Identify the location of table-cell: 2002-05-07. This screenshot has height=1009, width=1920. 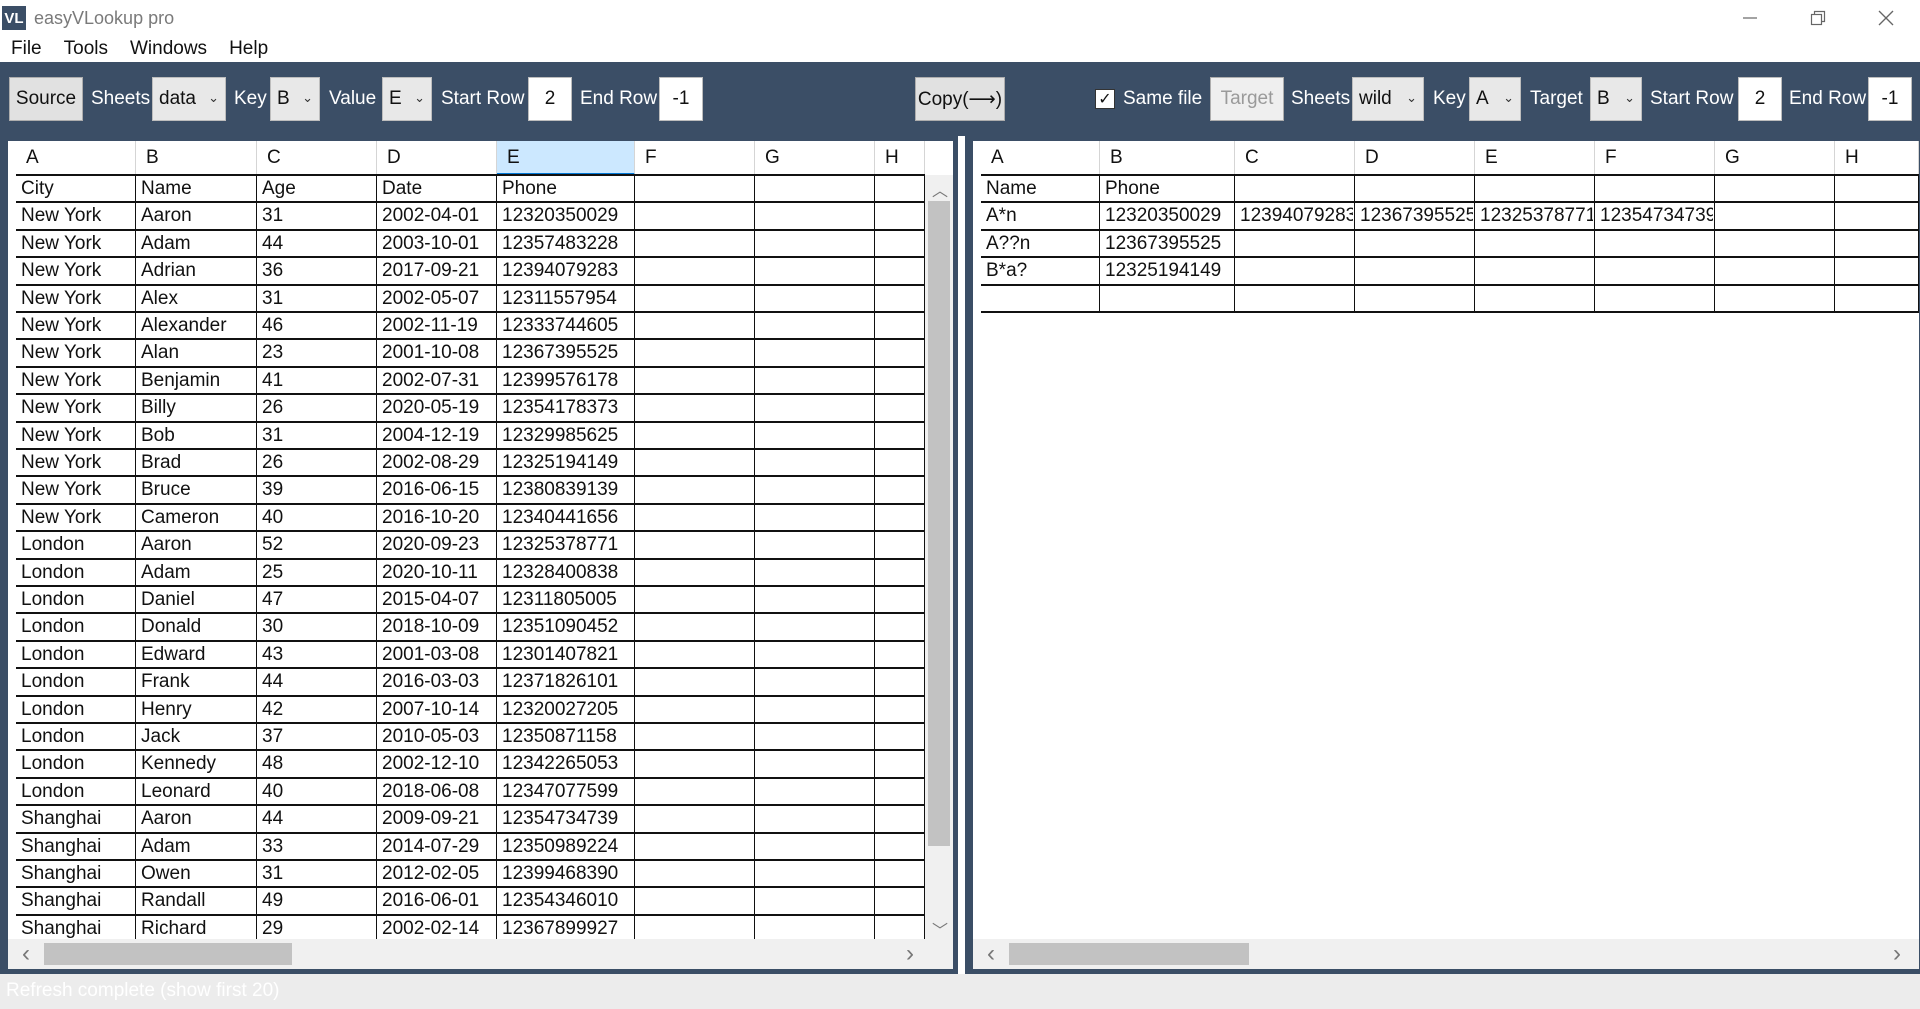
(436, 298).